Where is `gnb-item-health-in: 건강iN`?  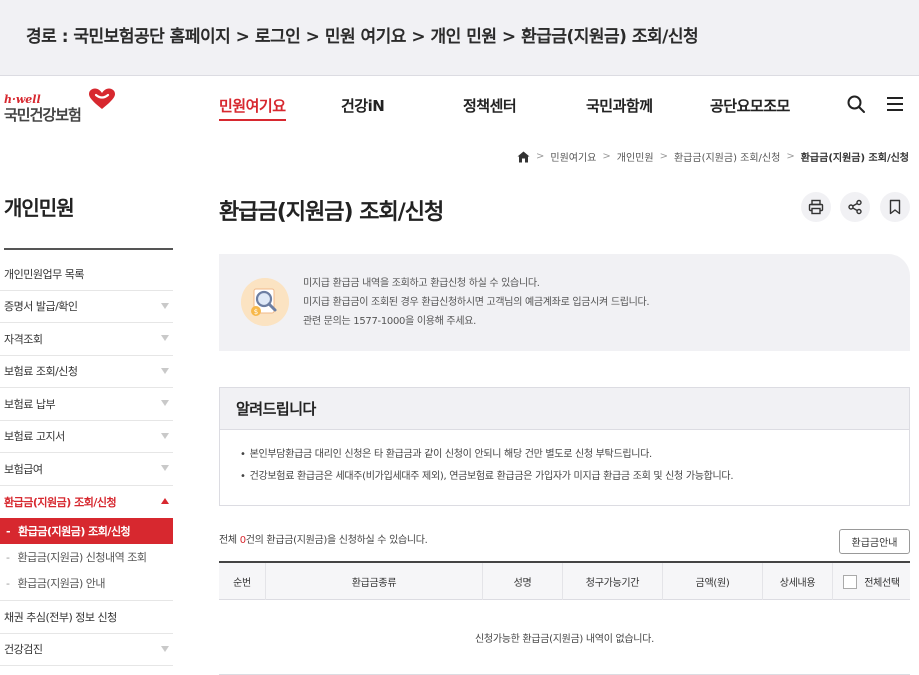 gnb-item-health-in: 건강iN is located at coordinates (363, 105).